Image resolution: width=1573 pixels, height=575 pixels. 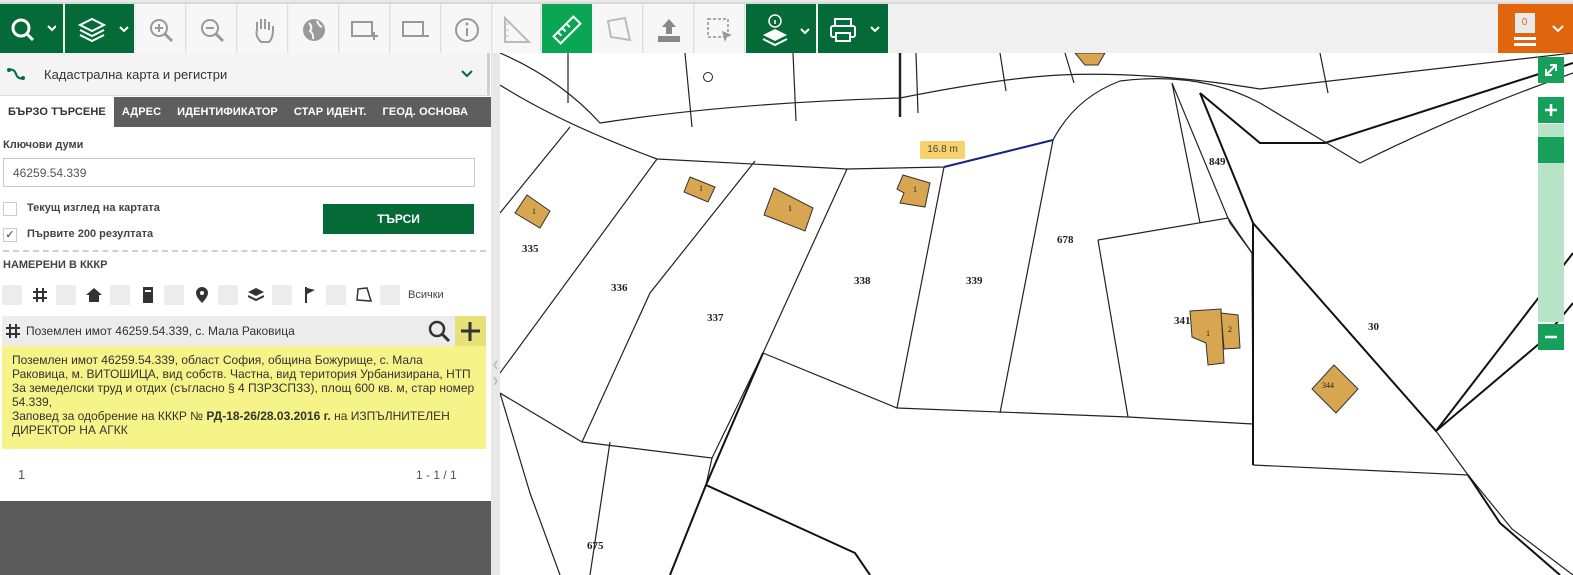 What do you see at coordinates (595, 546) in the screenshot?
I see `svg-text: 675` at bounding box center [595, 546].